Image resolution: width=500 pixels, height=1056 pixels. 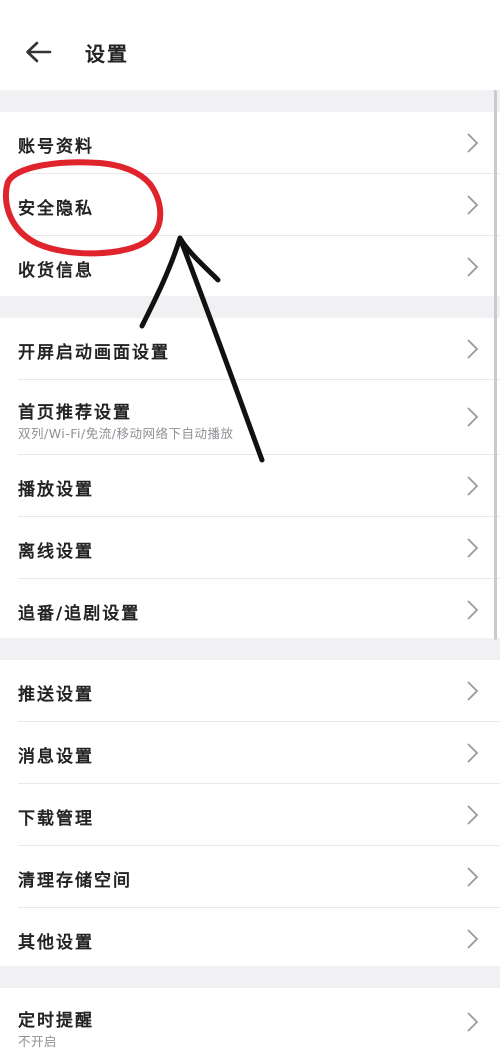 What do you see at coordinates (259, 609) in the screenshot?
I see `settings-item-follow-series: 追番/追剧设置` at bounding box center [259, 609].